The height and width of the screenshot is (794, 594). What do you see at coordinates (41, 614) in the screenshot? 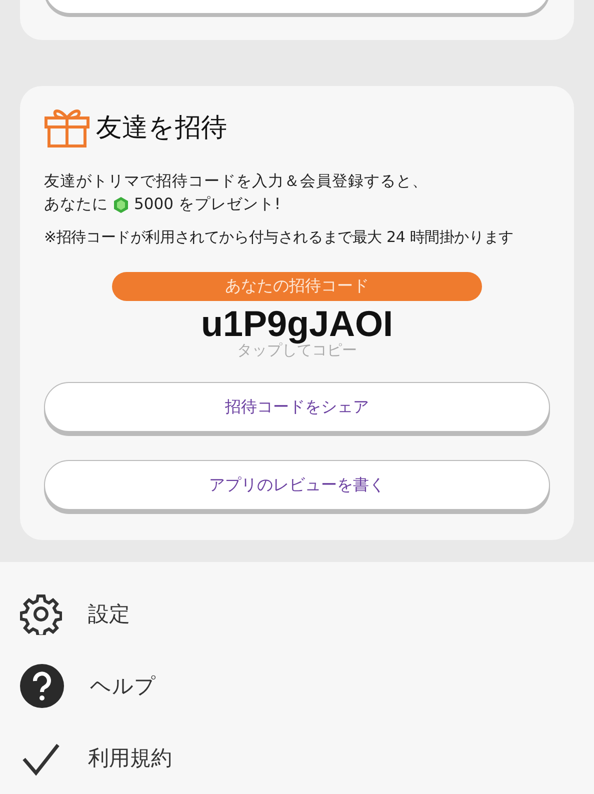
I see `settings-icon` at bounding box center [41, 614].